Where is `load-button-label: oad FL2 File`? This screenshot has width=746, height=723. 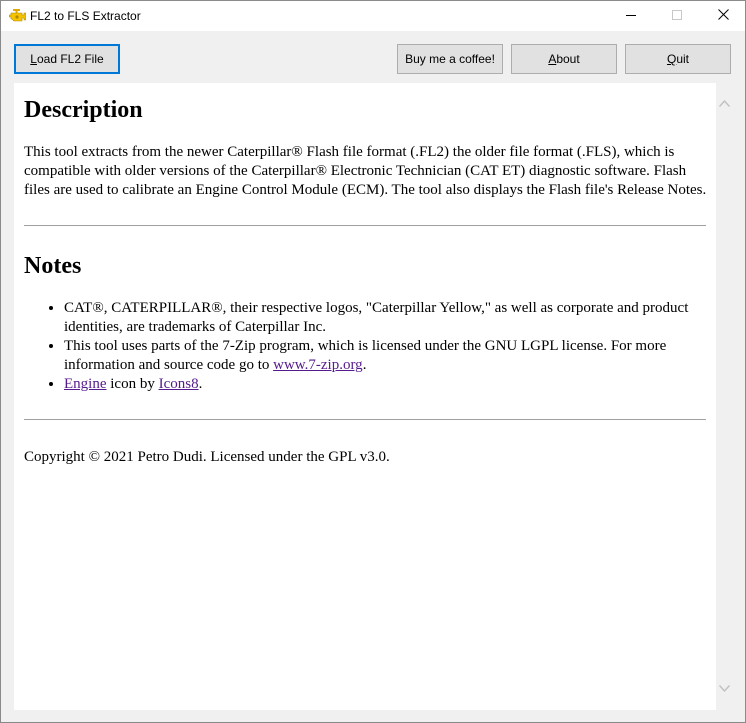 load-button-label: oad FL2 File is located at coordinates (70, 59).